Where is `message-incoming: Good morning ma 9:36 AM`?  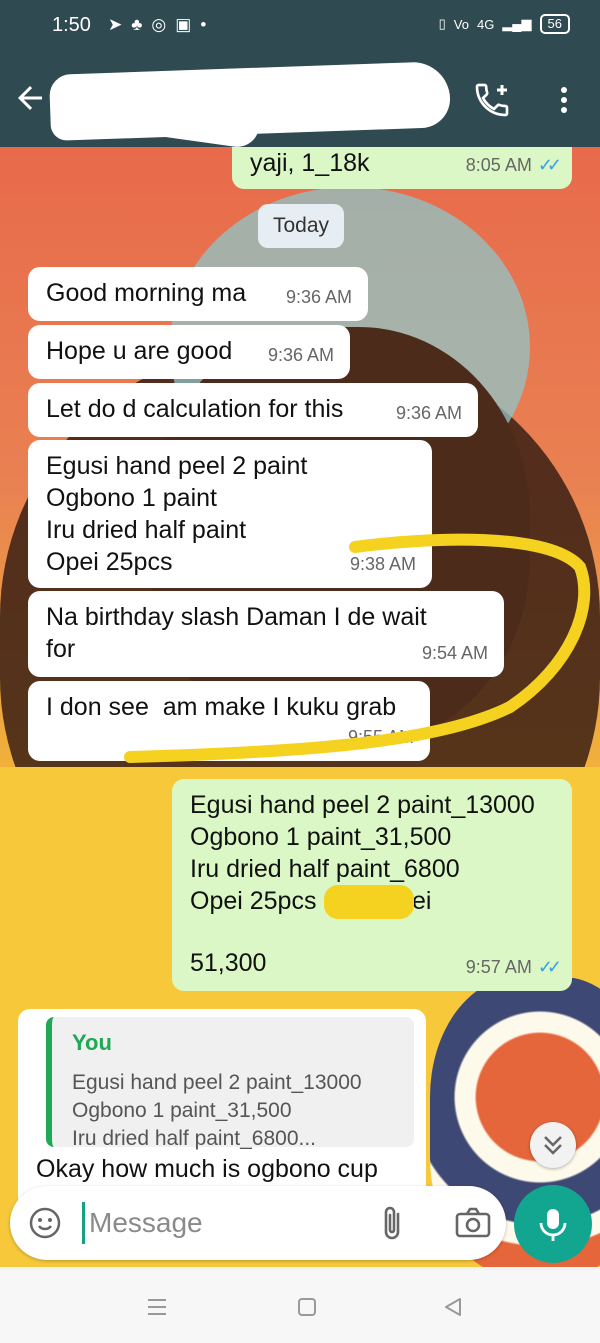
message-incoming: Good morning ma 9:36 AM is located at coordinates (198, 294).